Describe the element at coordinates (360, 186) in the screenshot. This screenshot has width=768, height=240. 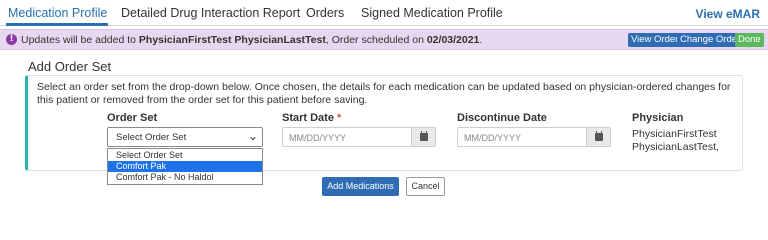
I see `add-medications-button: Add Medications` at that location.